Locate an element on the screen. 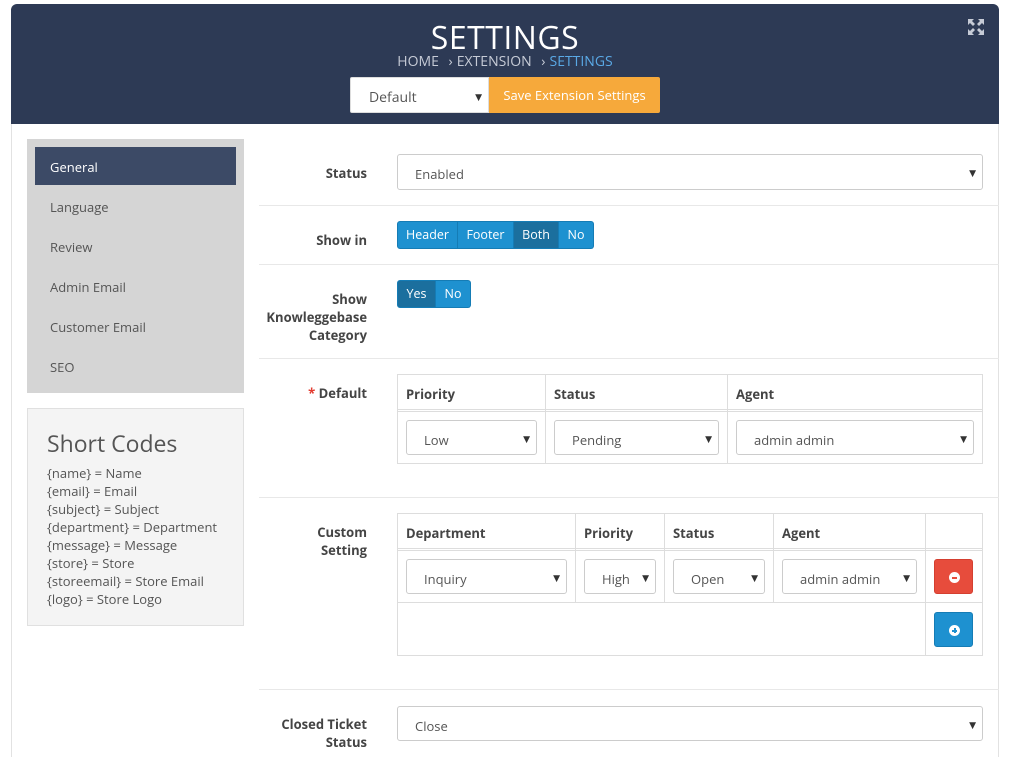 The image size is (1012, 757). add-row-button is located at coordinates (953, 629).